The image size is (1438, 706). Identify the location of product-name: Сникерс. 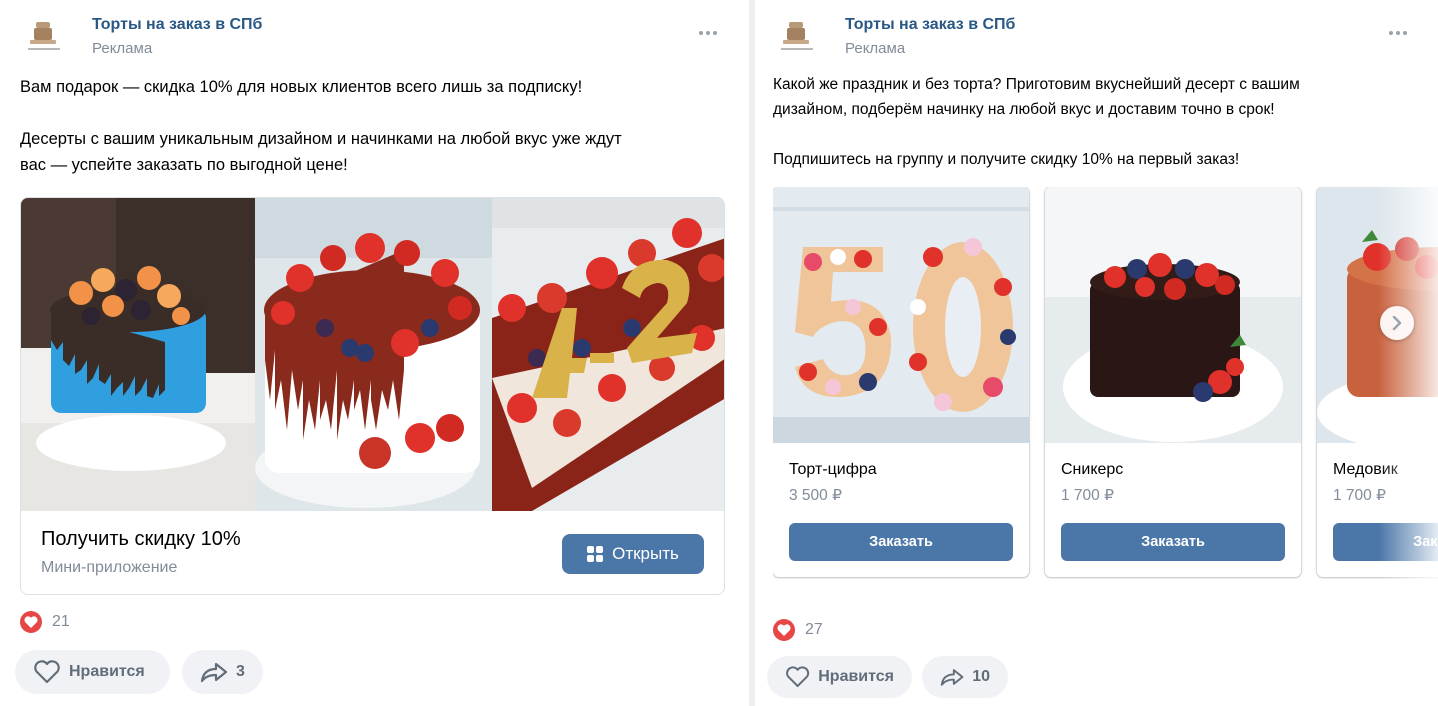
(1092, 469).